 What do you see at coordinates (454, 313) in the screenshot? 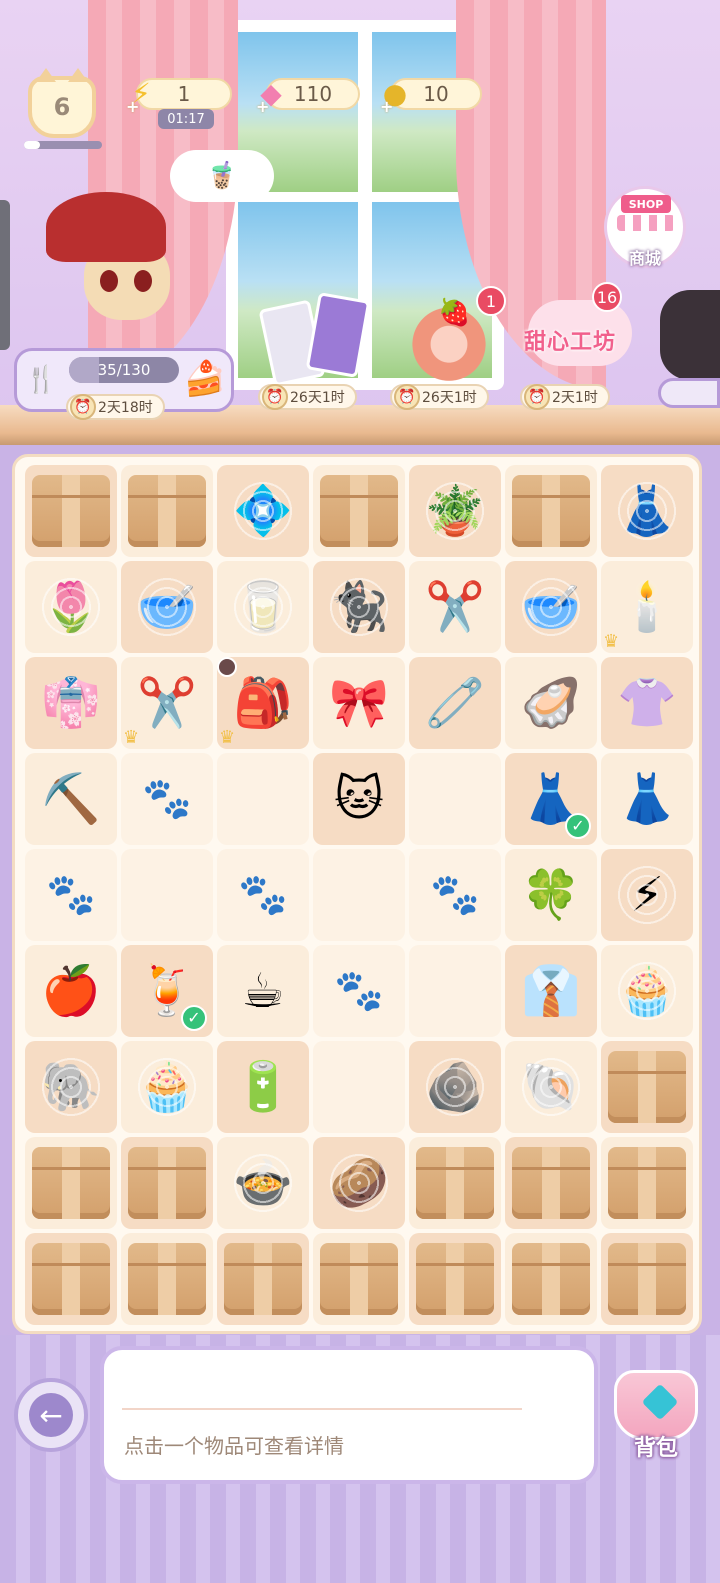
I see `strawberry-icon: 🍓` at bounding box center [454, 313].